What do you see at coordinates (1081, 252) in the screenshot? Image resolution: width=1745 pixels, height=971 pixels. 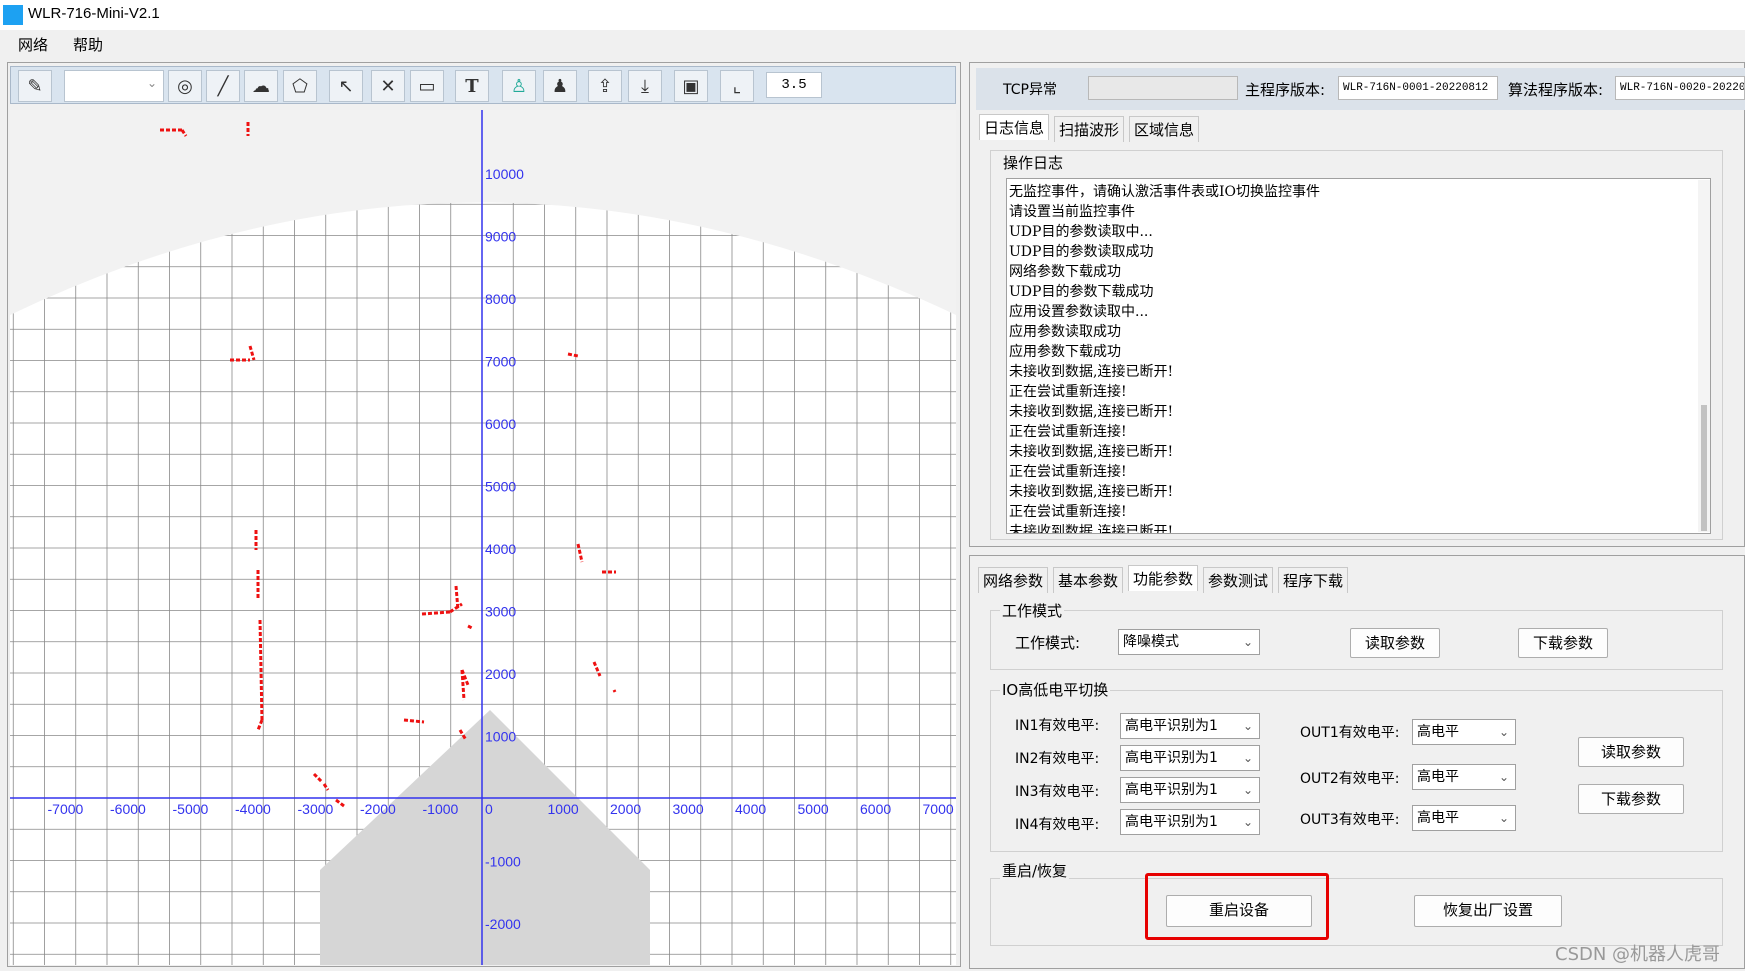 I see `log-line: UDP目的参数读取成功` at bounding box center [1081, 252].